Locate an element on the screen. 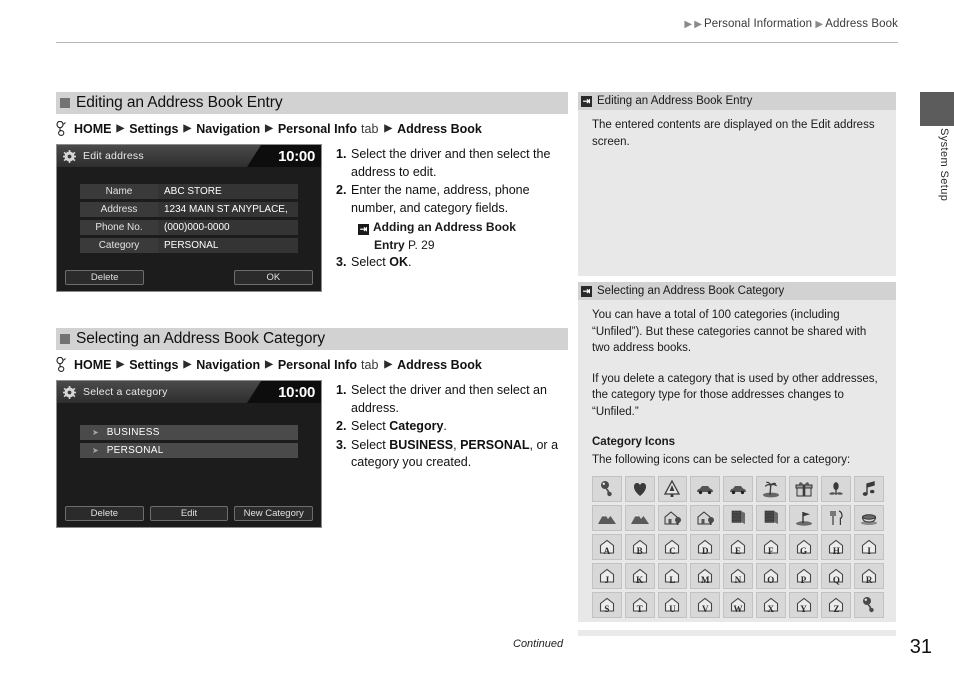  house-p-icon: P is located at coordinates (803, 576).